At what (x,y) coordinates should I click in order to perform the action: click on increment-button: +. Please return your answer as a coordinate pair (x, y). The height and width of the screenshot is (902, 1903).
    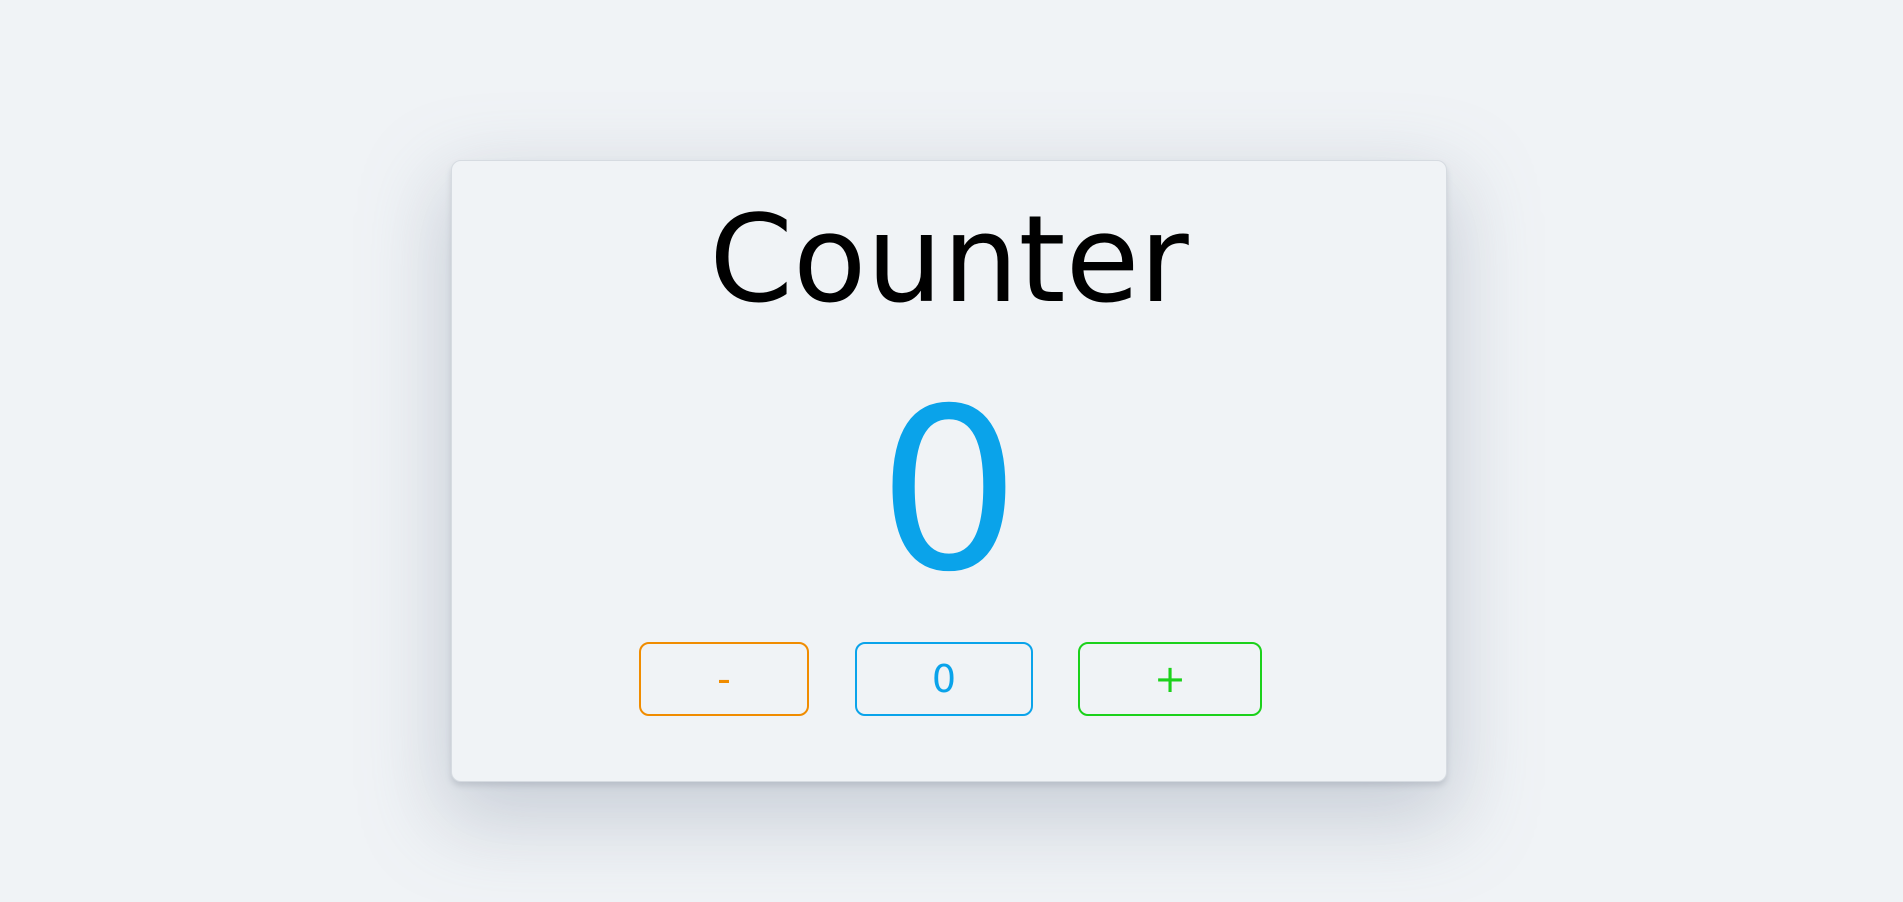
    Looking at the image, I should click on (1170, 679).